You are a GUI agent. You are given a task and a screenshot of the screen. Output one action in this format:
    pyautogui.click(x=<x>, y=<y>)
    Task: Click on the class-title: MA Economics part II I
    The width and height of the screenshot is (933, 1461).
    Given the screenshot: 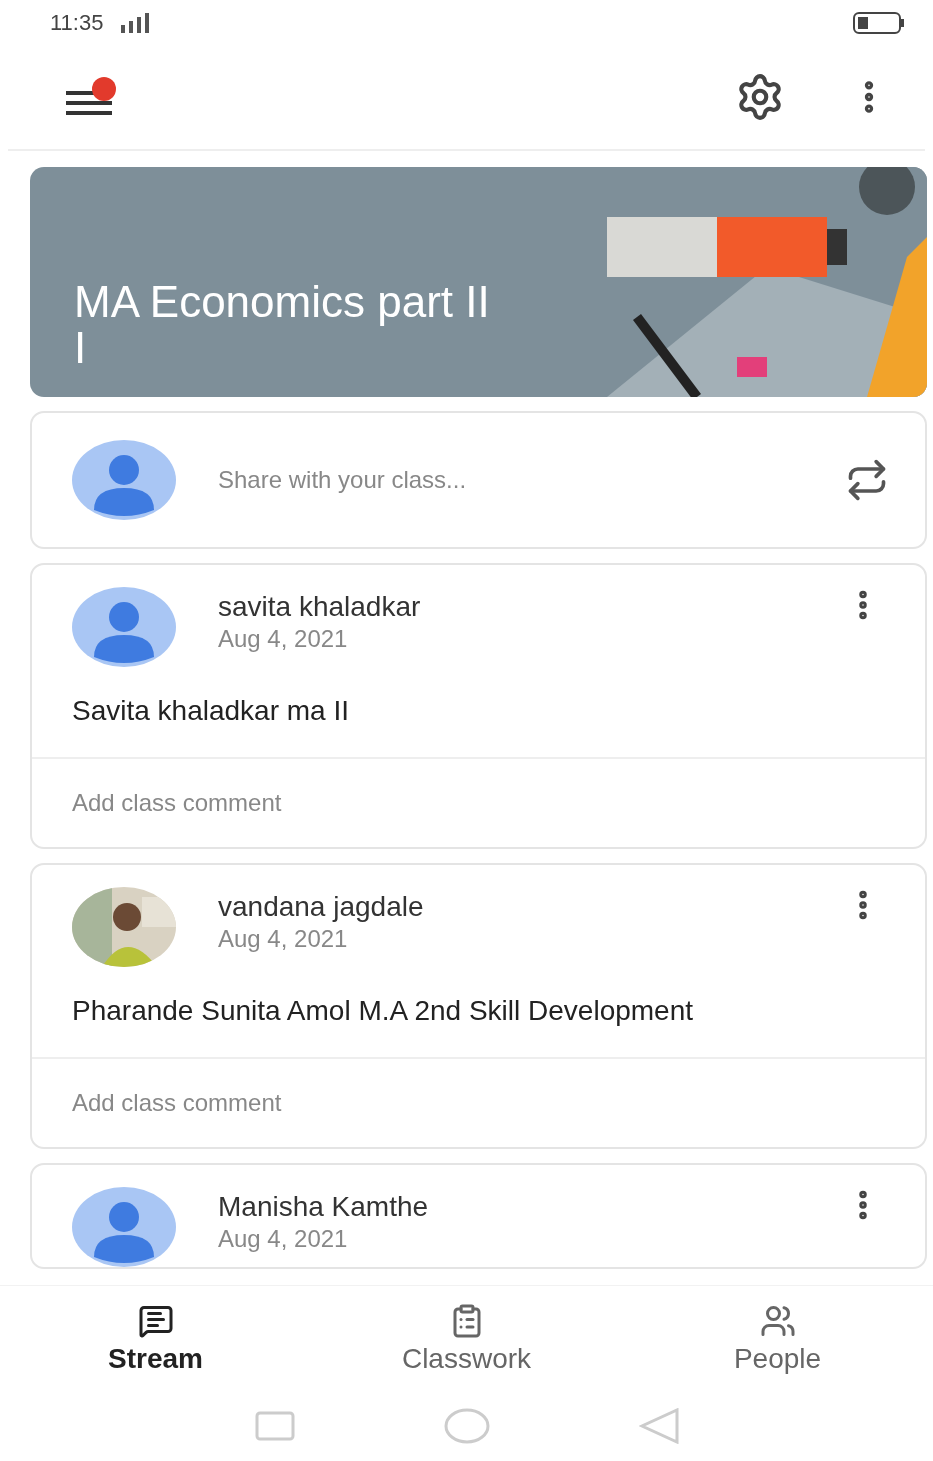 What is the action you would take?
    pyautogui.click(x=282, y=325)
    